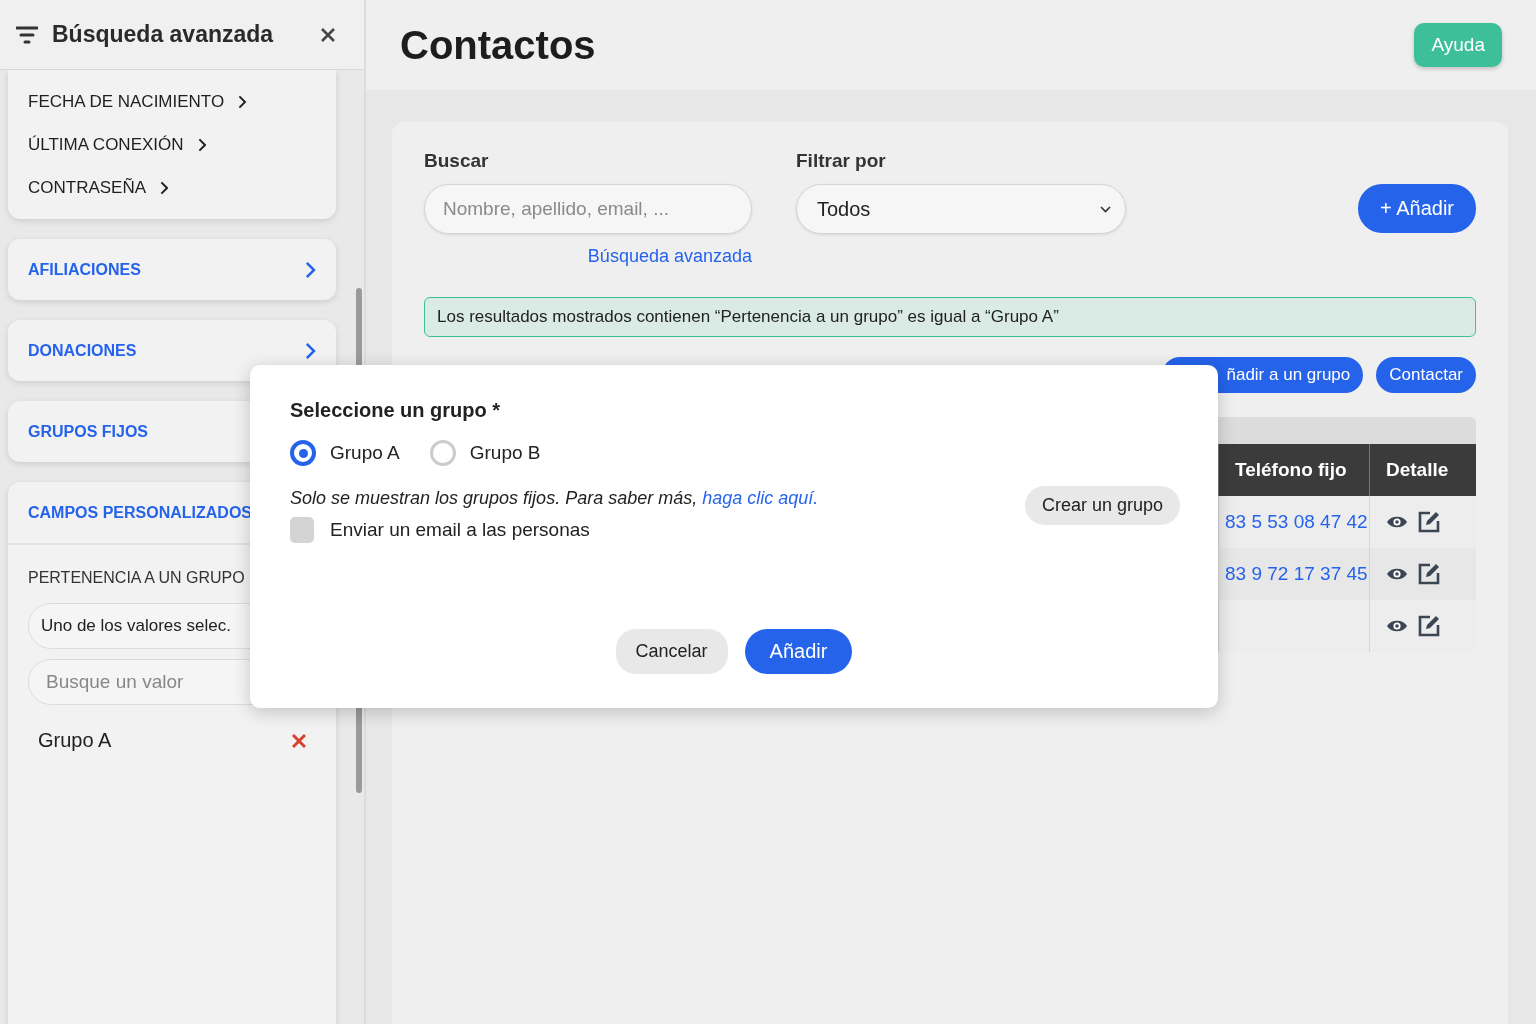 Image resolution: width=1536 pixels, height=1024 pixels. I want to click on info-note: Solo se muestran los grupos fijos. Para saber más, haga clic aquí., so click(554, 499).